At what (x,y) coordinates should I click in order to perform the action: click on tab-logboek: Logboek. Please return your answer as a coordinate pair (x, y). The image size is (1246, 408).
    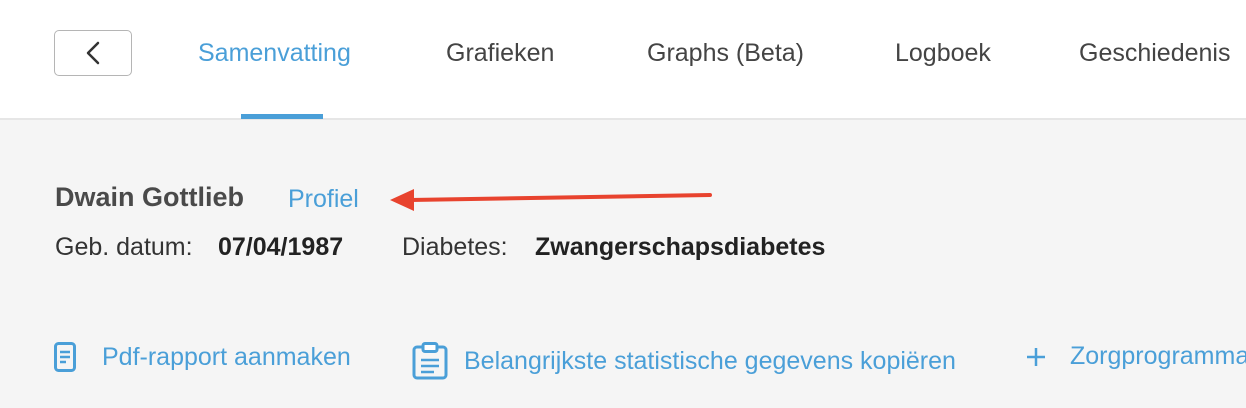
    Looking at the image, I should click on (943, 53).